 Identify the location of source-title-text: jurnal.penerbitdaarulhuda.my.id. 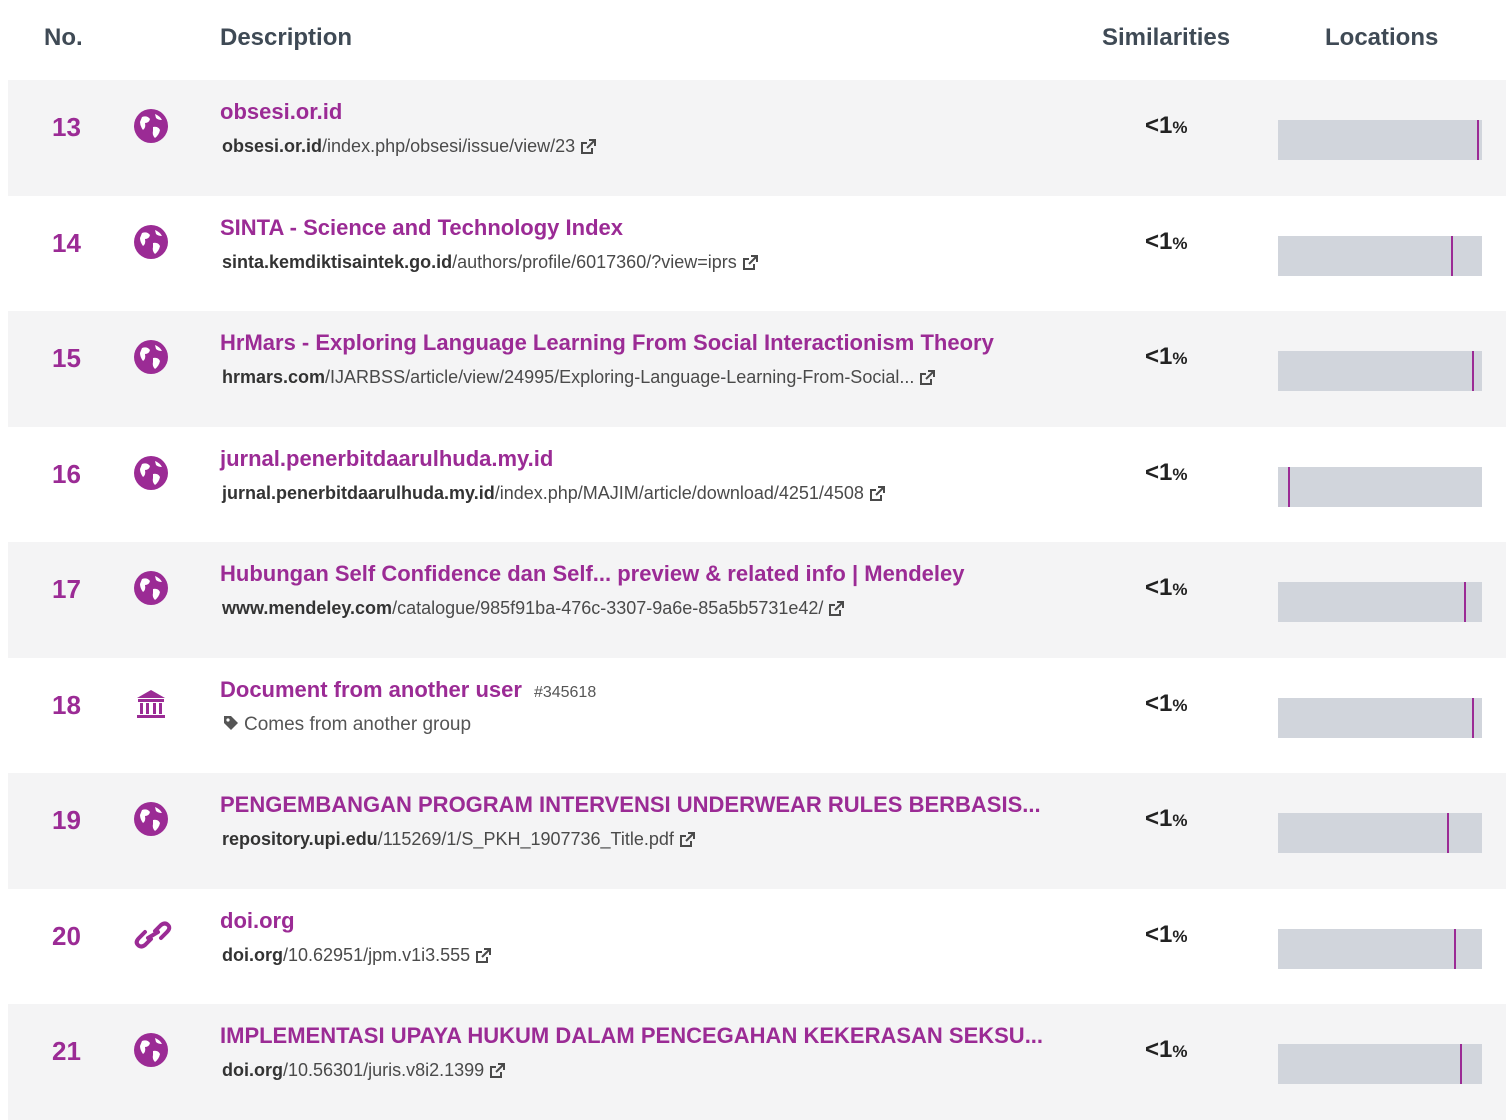
(387, 458).